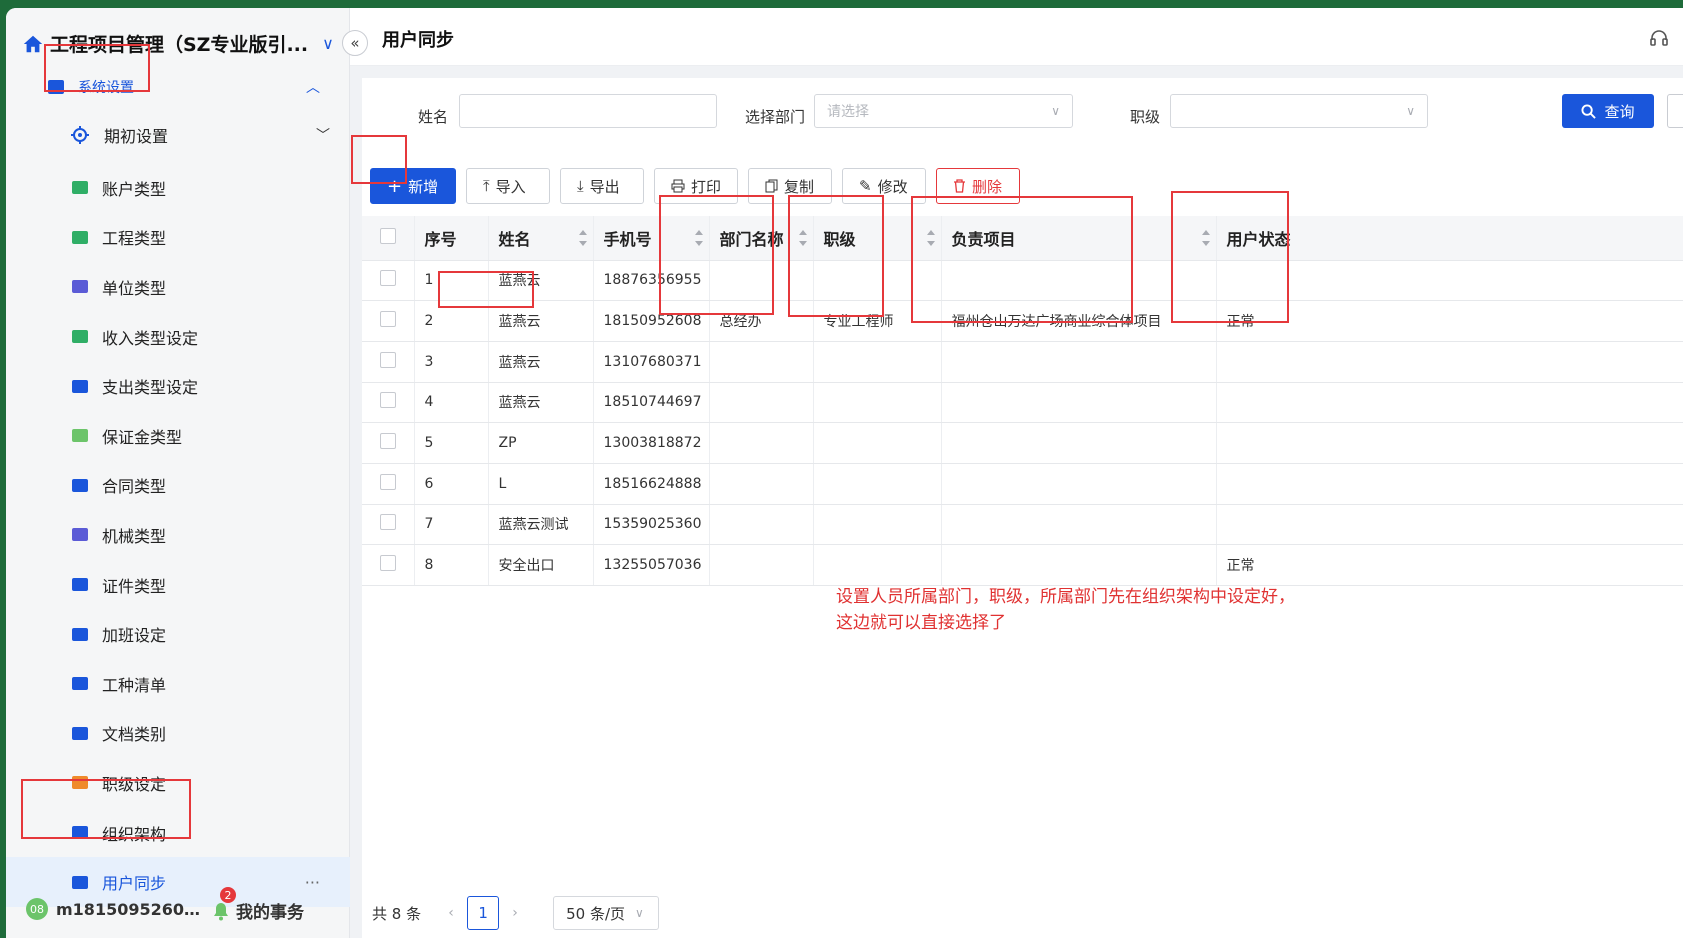  I want to click on col-header-dept: 部门名称, so click(761, 238).